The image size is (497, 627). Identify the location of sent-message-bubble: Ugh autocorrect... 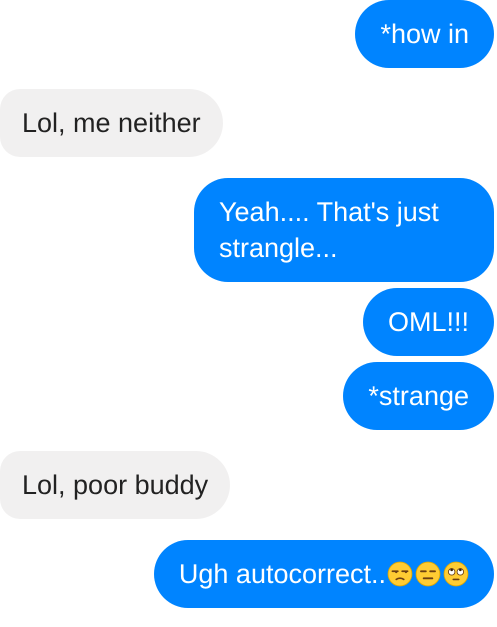
(324, 574).